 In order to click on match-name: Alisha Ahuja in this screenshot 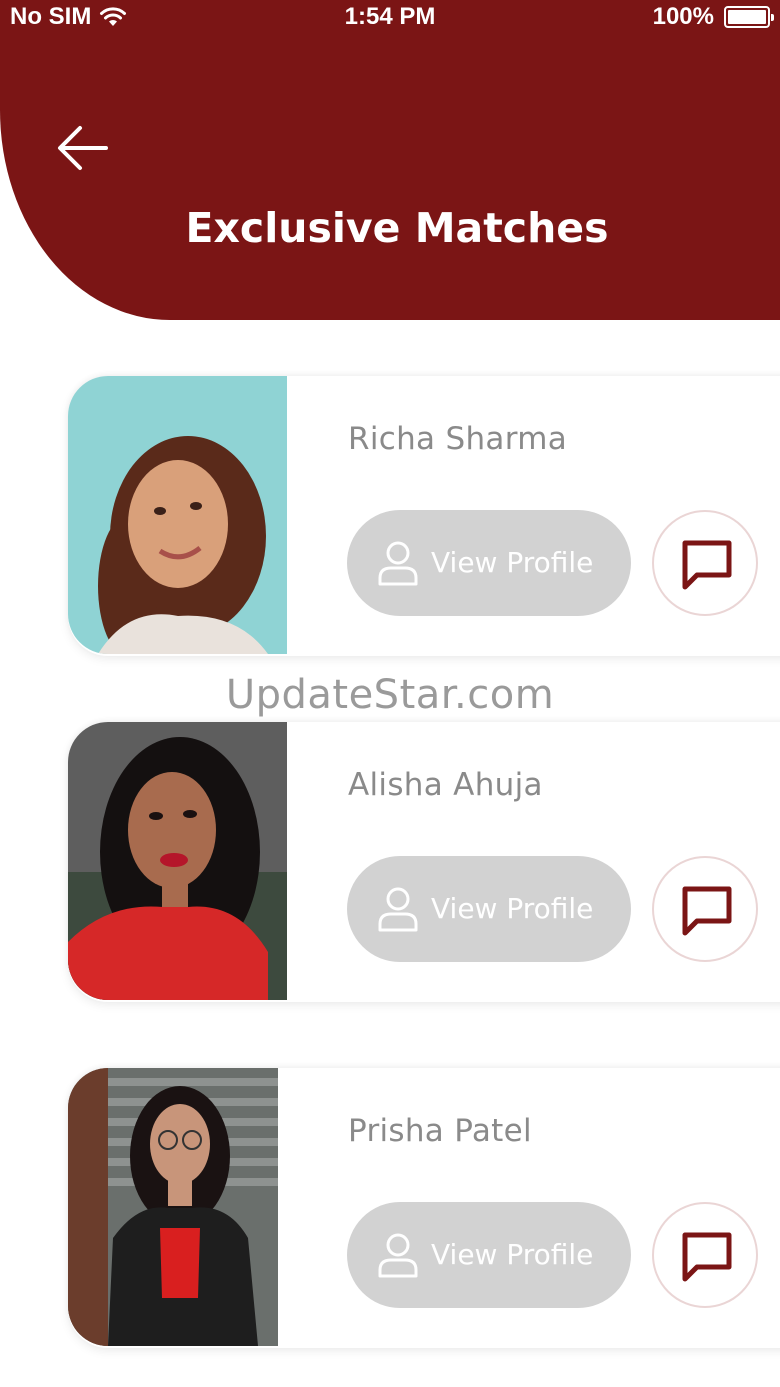, I will do `click(445, 785)`.